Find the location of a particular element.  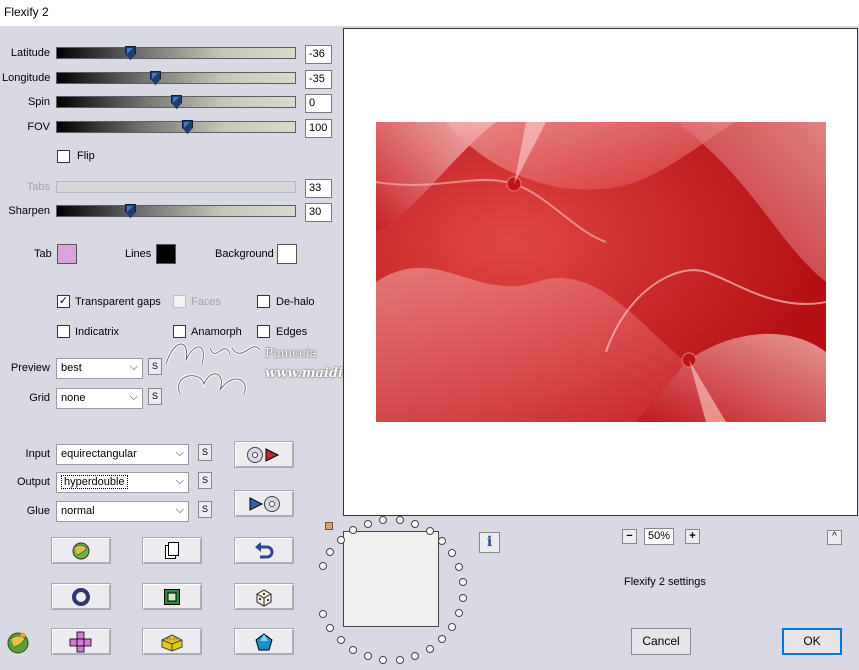

latitude-slider is located at coordinates (176, 53).